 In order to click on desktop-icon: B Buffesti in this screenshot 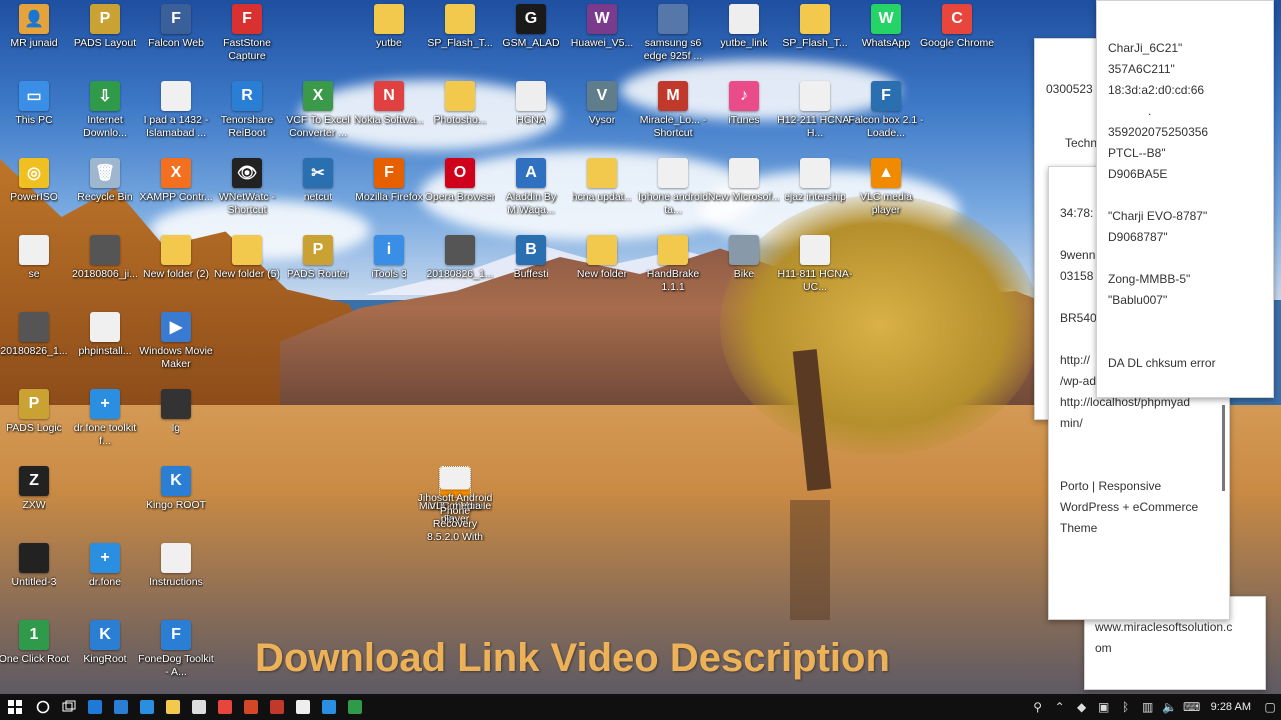, I will do `click(531, 272)`.